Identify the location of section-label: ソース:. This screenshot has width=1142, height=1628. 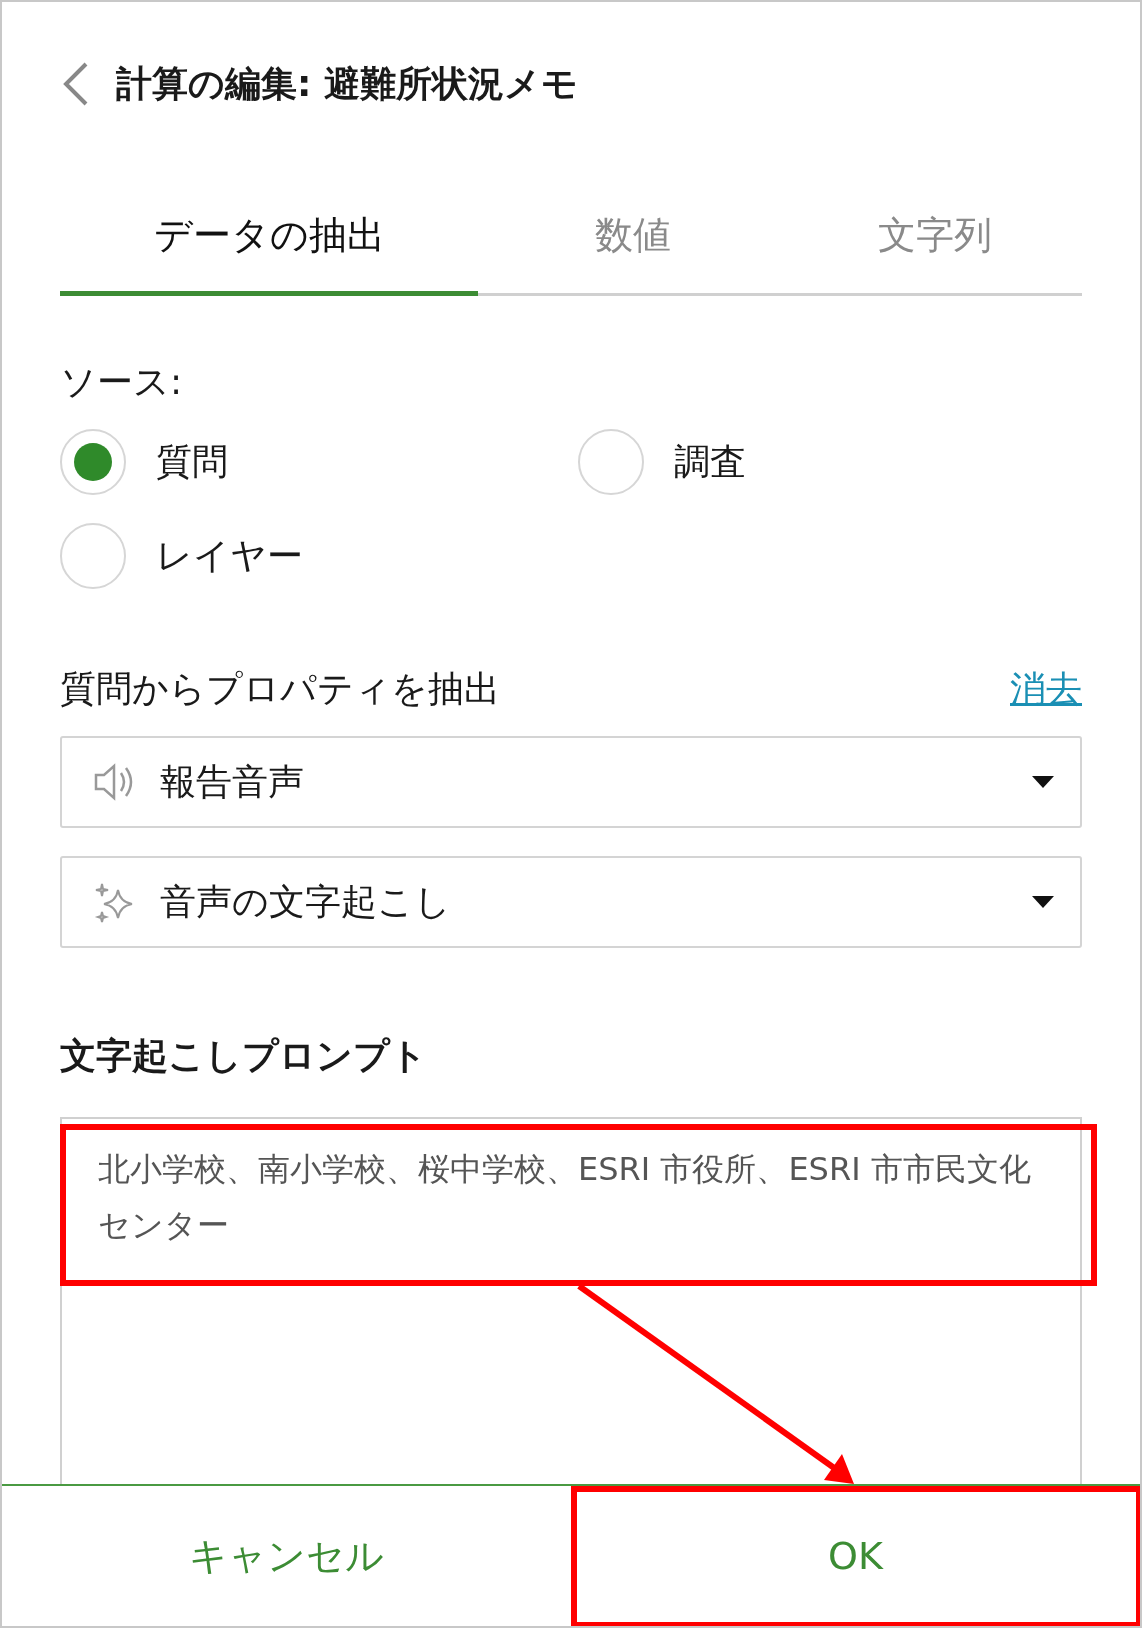
(122, 382).